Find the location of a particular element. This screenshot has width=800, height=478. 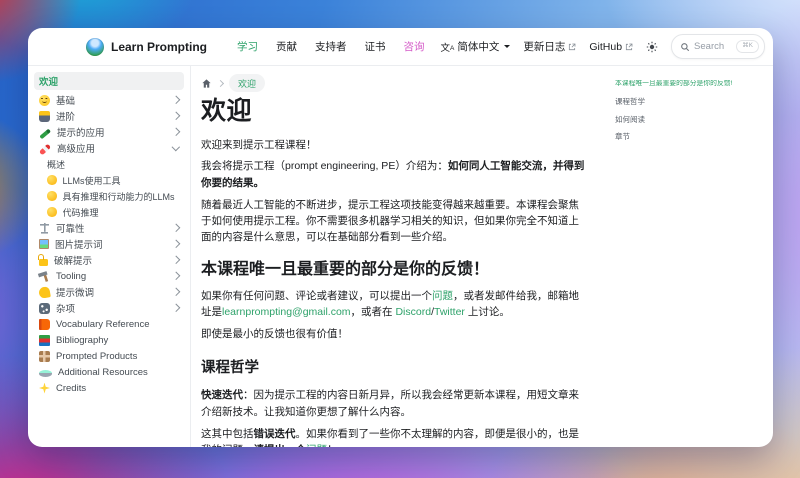

nav-link-2: 支持者 is located at coordinates (331, 46).